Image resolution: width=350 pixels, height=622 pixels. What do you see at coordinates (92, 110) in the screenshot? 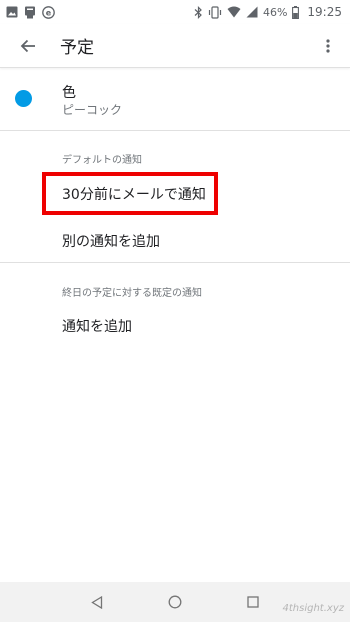
I see `color-value: ピーコック` at bounding box center [92, 110].